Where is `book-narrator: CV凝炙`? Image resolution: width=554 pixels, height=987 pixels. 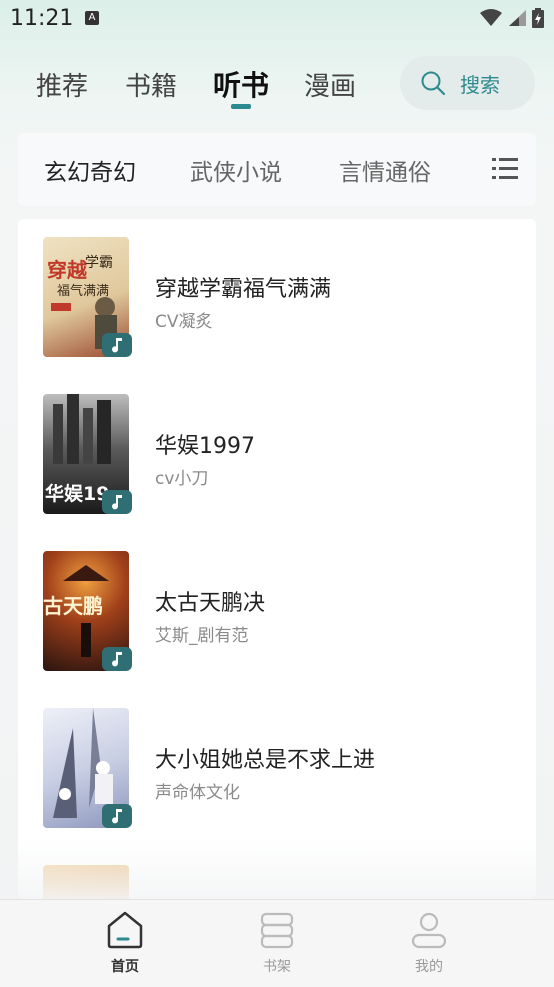
book-narrator: CV凝炙 is located at coordinates (184, 322).